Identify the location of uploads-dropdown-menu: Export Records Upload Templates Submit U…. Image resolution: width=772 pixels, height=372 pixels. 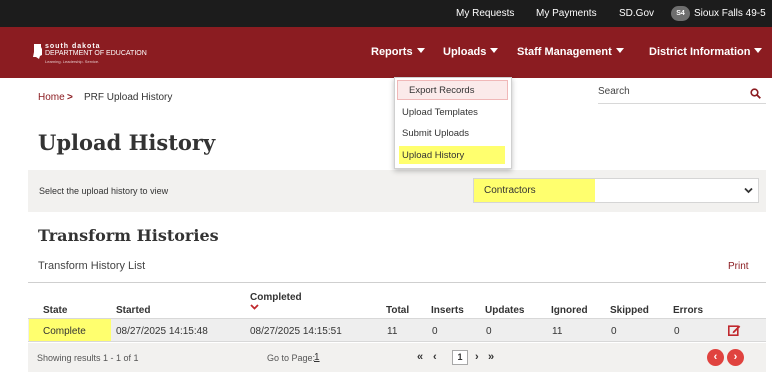
(453, 123).